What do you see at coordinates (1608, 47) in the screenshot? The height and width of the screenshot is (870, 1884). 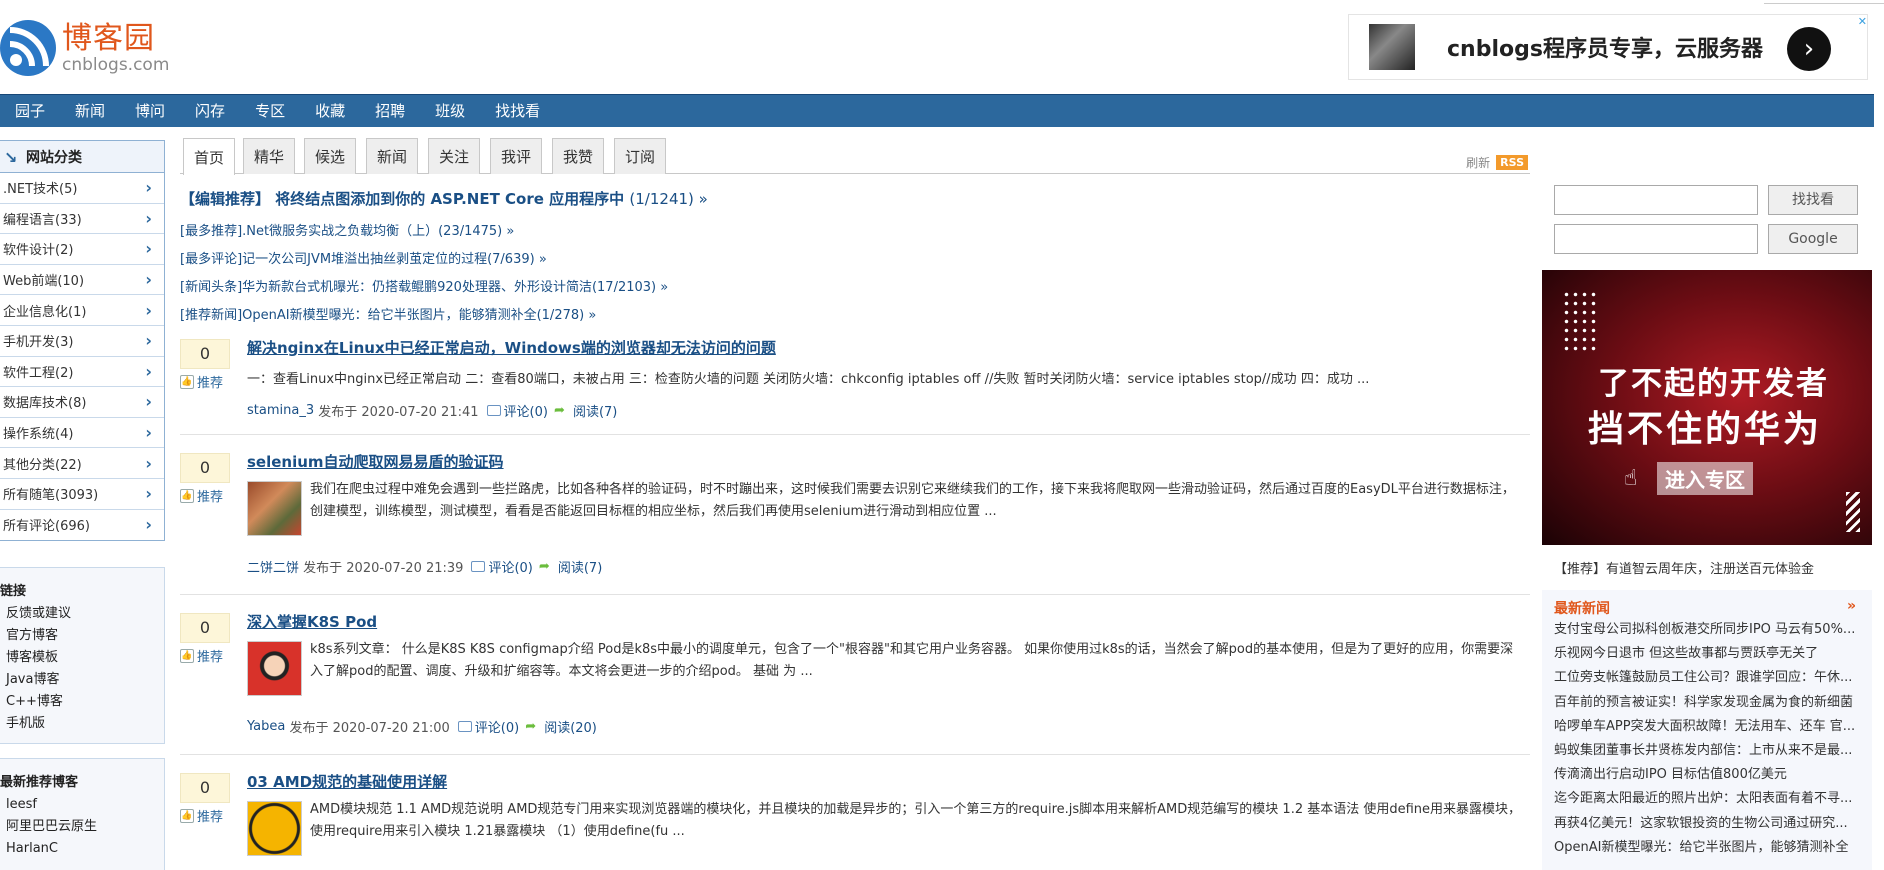 I see `top-ad-banner: ✕ cnblogs程序员专享，云服务器 ›` at bounding box center [1608, 47].